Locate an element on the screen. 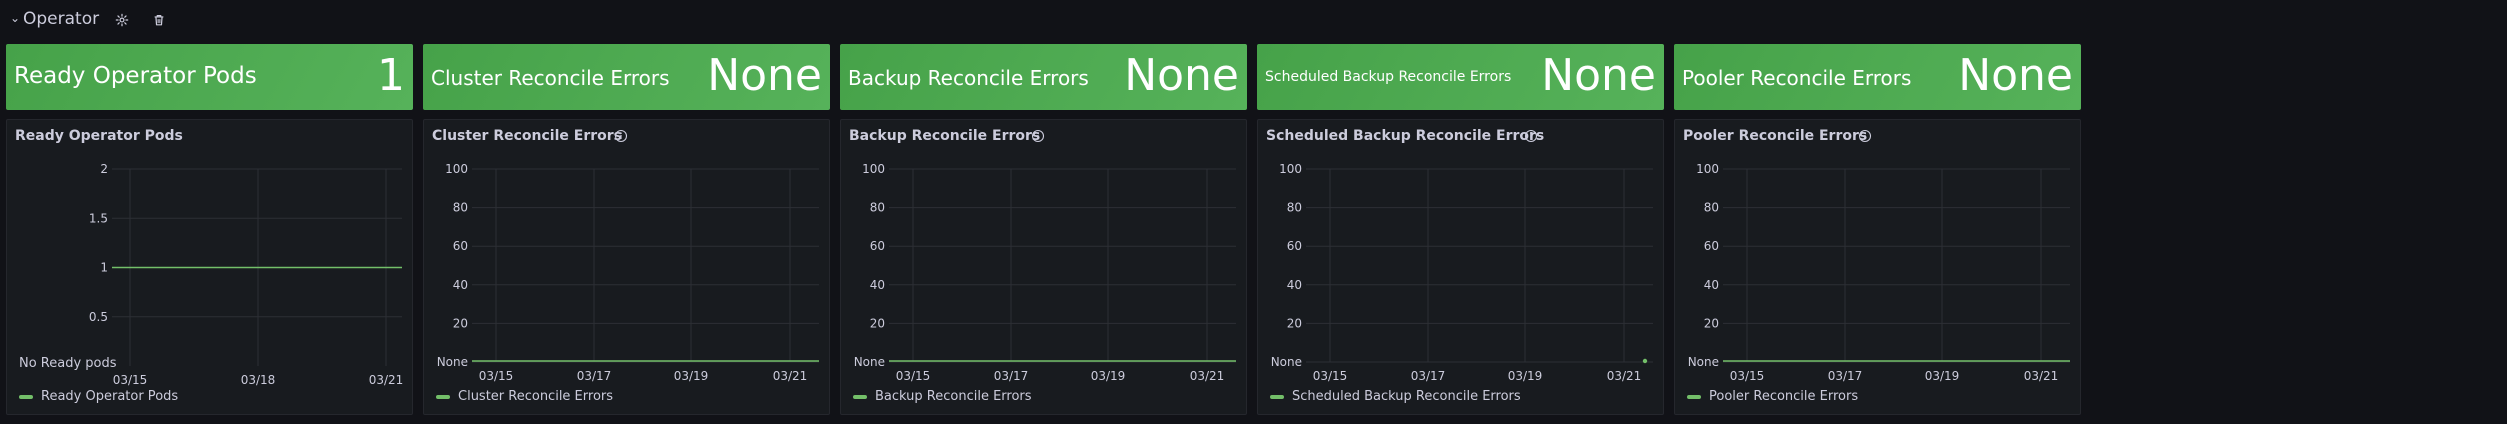 Image resolution: width=2507 pixels, height=424 pixels. legend-item: Backup Reconcile Errors is located at coordinates (942, 396).